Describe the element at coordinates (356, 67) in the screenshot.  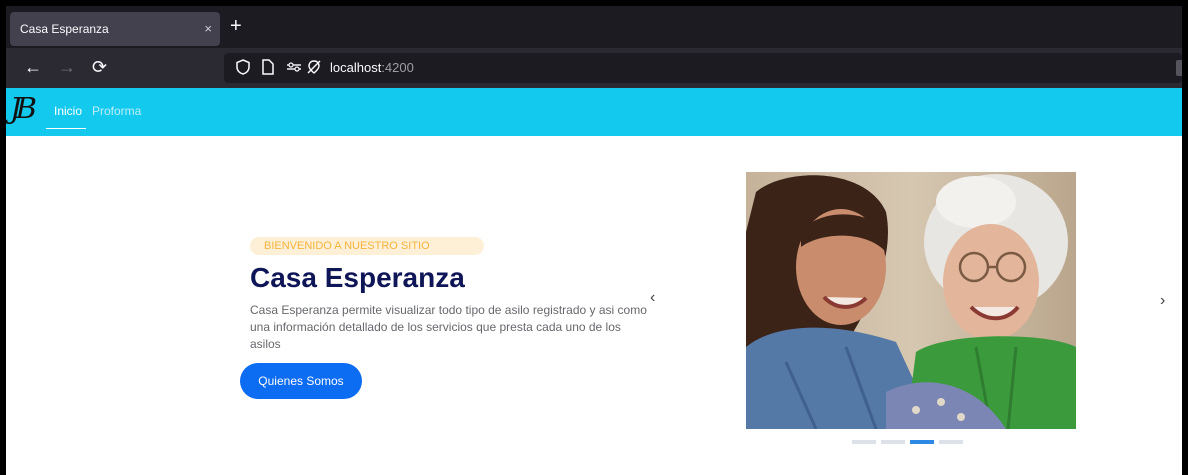
I see `url-host: localhost` at that location.